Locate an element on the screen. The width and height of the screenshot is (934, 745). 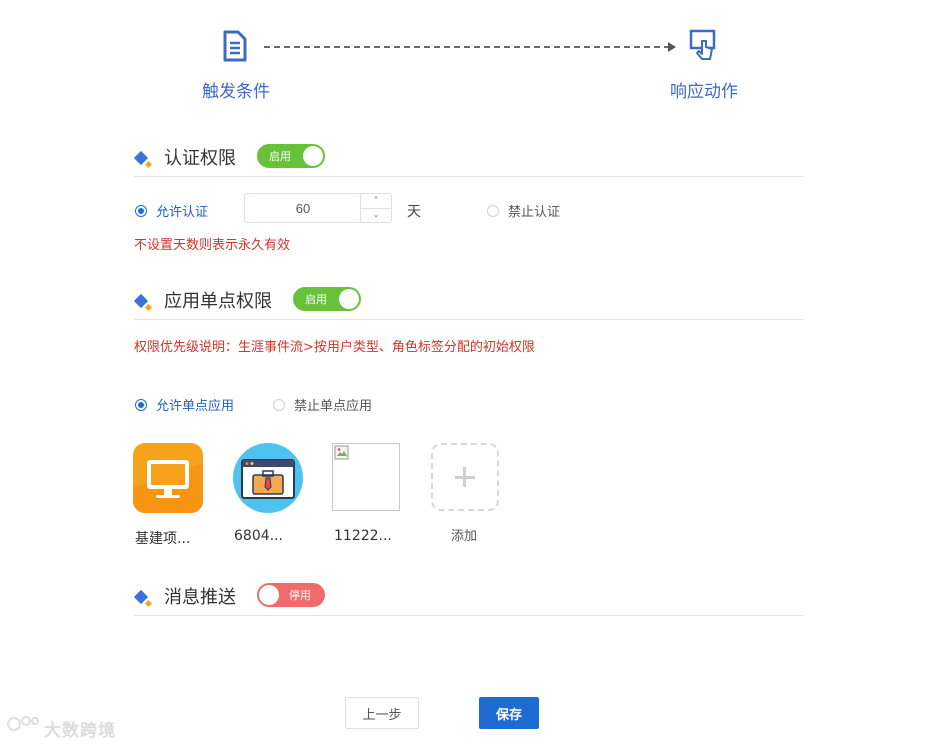
briefcase-window-icon is located at coordinates (268, 478).